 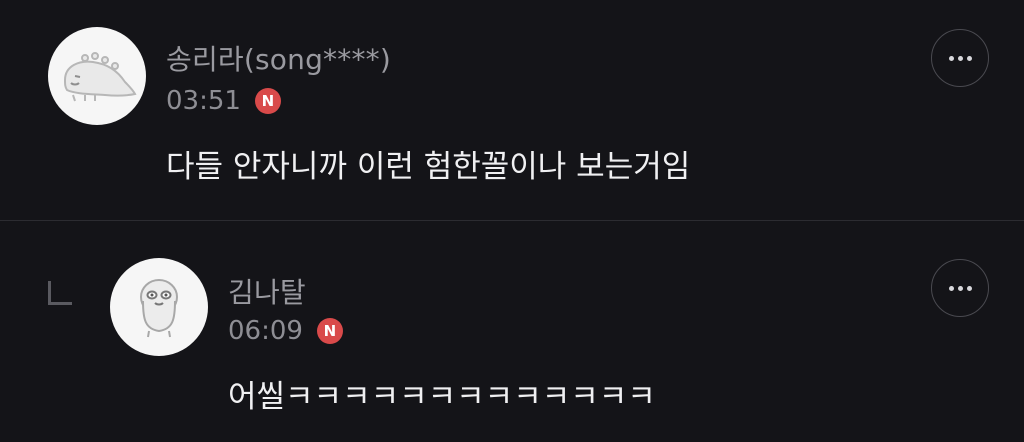 What do you see at coordinates (100, 77) in the screenshot?
I see `dinosaur-avatar-icon` at bounding box center [100, 77].